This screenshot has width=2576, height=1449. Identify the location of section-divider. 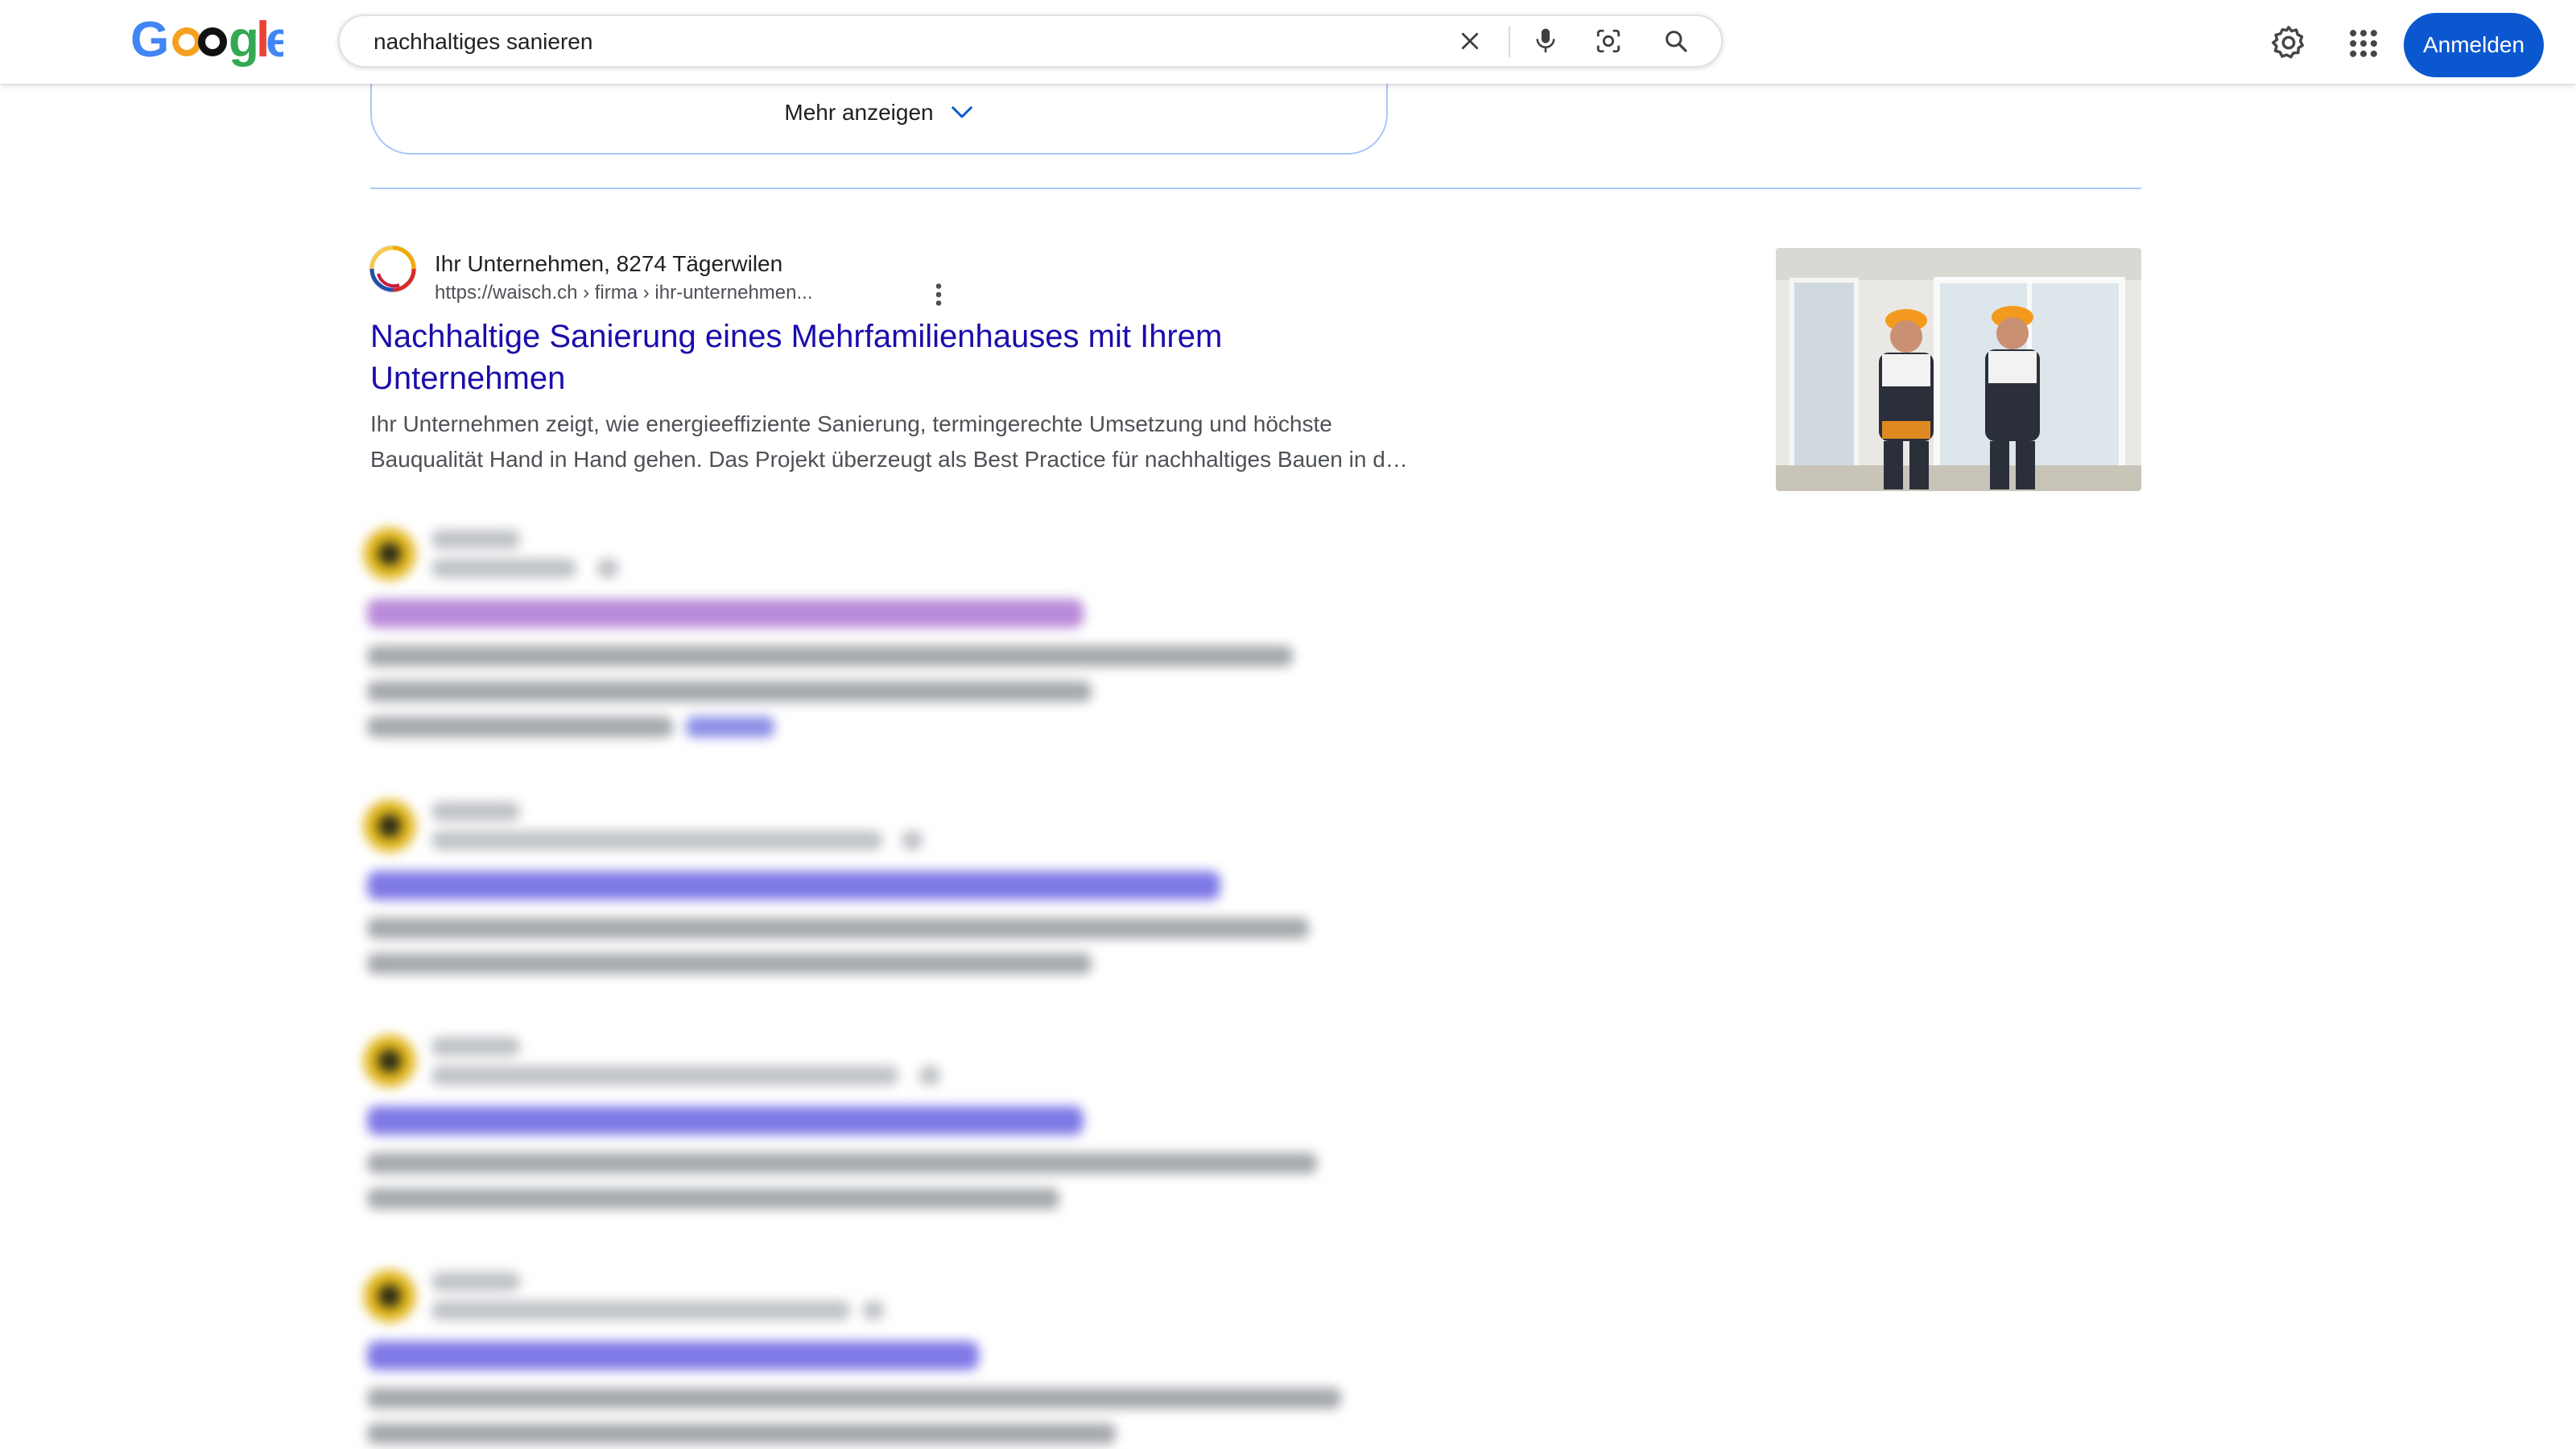
(1255, 188).